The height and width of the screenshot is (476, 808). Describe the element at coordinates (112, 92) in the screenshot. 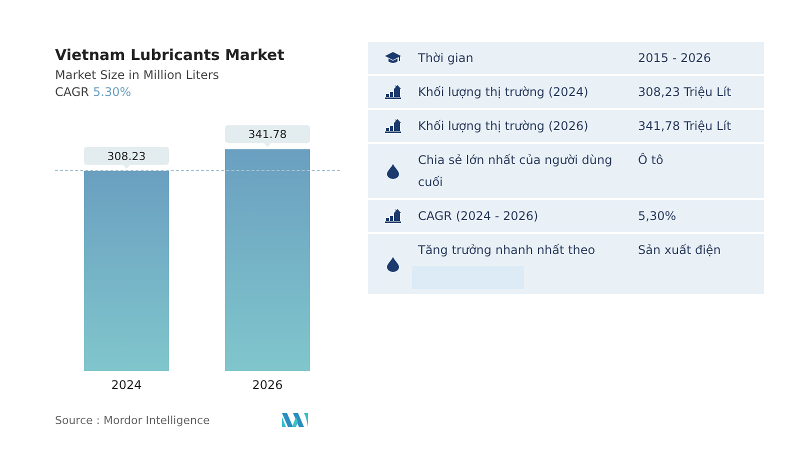

I see `cagr-value: 5.30%` at that location.